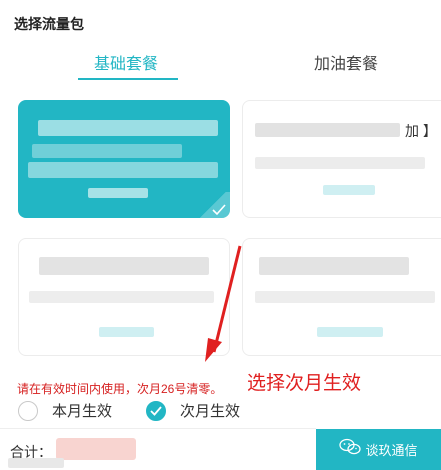 This screenshot has width=441, height=470. What do you see at coordinates (210, 411) in the screenshot?
I see `option-label: 次月生效` at bounding box center [210, 411].